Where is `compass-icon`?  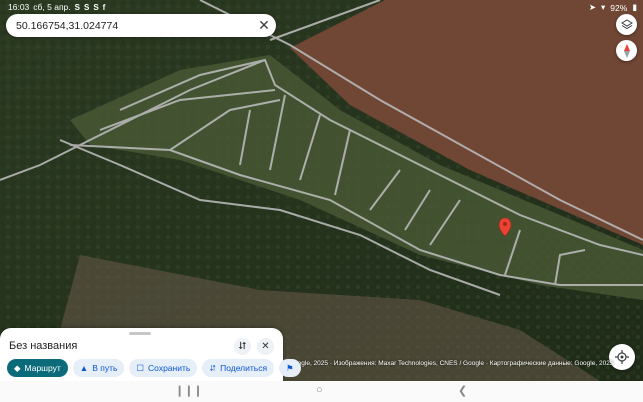
compass-icon is located at coordinates (626, 50).